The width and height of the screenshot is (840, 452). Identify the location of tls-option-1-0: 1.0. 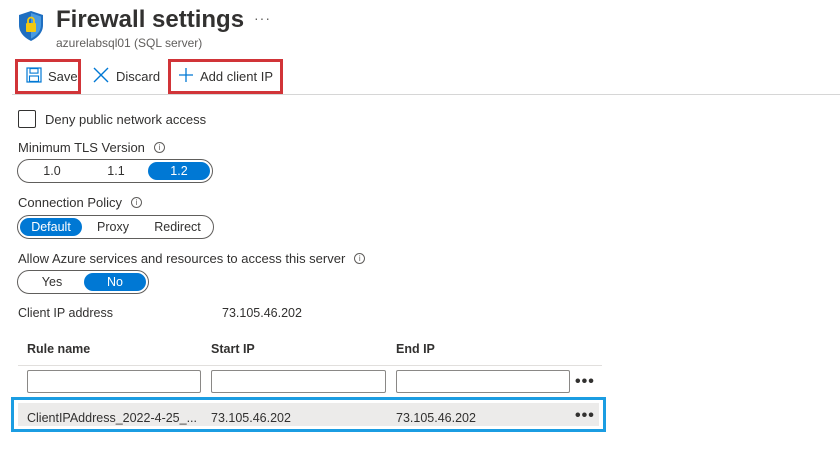
(52, 171).